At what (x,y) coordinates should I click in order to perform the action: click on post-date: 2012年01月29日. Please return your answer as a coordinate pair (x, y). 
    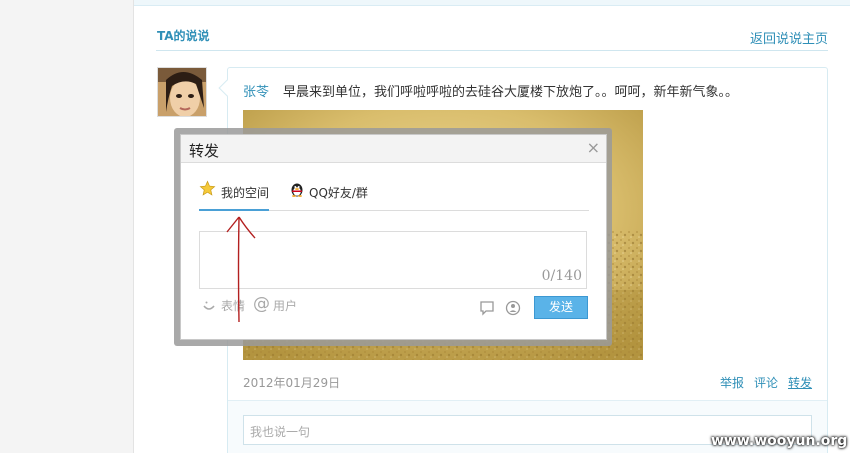
    Looking at the image, I should click on (292, 383).